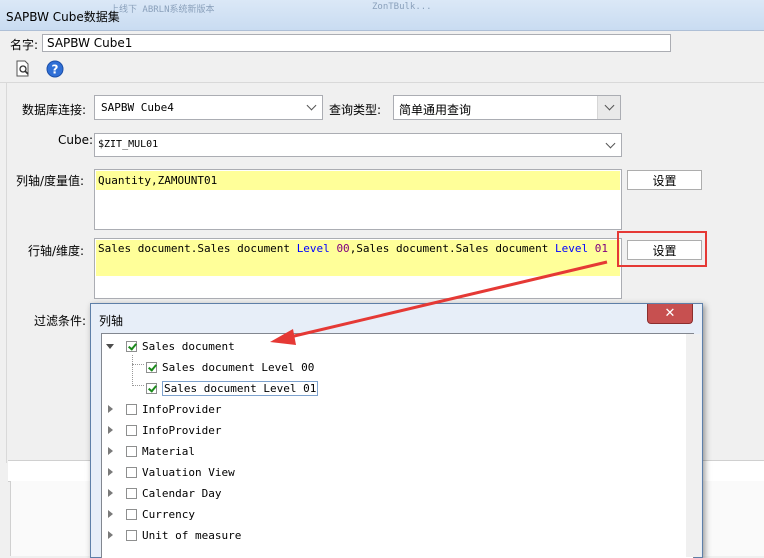  What do you see at coordinates (662, 249) in the screenshot?
I see `highlight-box` at bounding box center [662, 249].